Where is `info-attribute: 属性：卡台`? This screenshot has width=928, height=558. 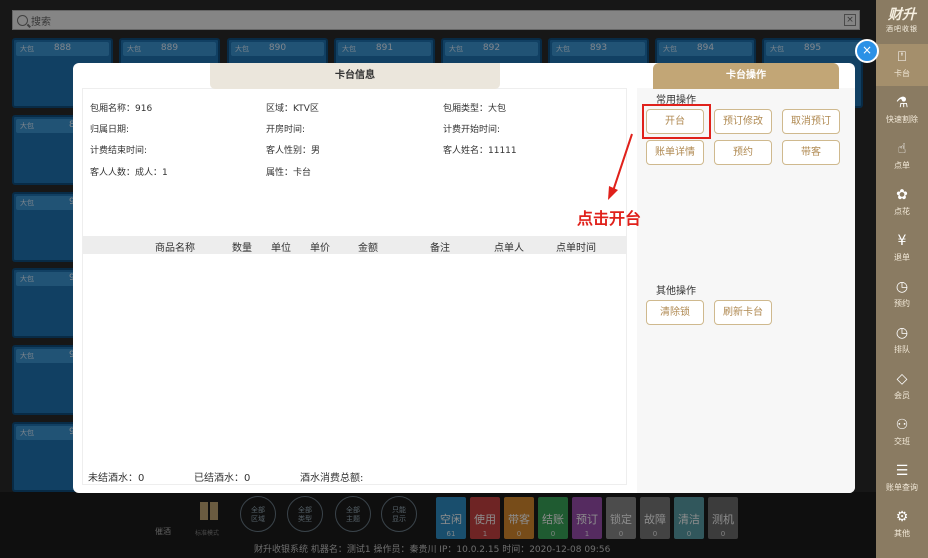
info-attribute: 属性：卡台 is located at coordinates (289, 173).